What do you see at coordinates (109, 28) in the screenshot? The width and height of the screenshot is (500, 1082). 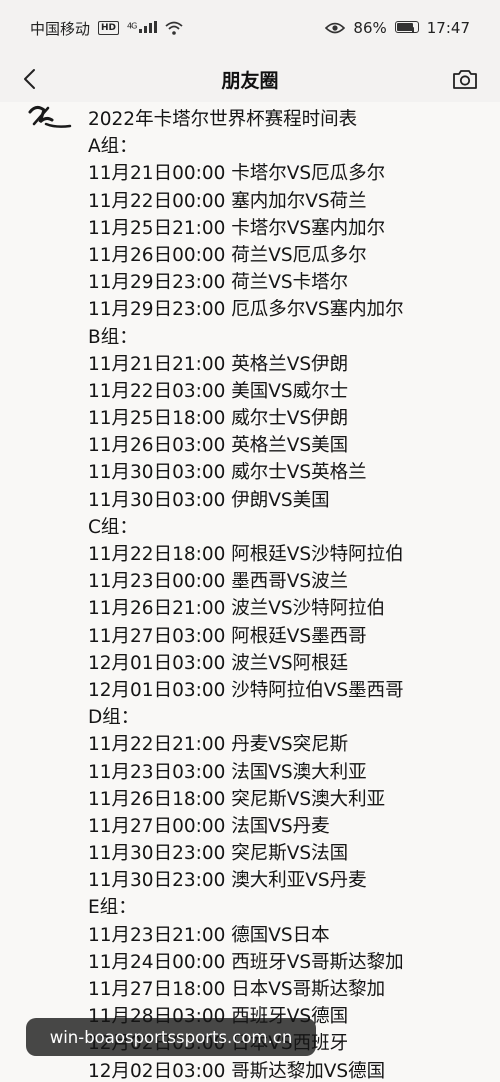 I see `hd-badge: HD` at bounding box center [109, 28].